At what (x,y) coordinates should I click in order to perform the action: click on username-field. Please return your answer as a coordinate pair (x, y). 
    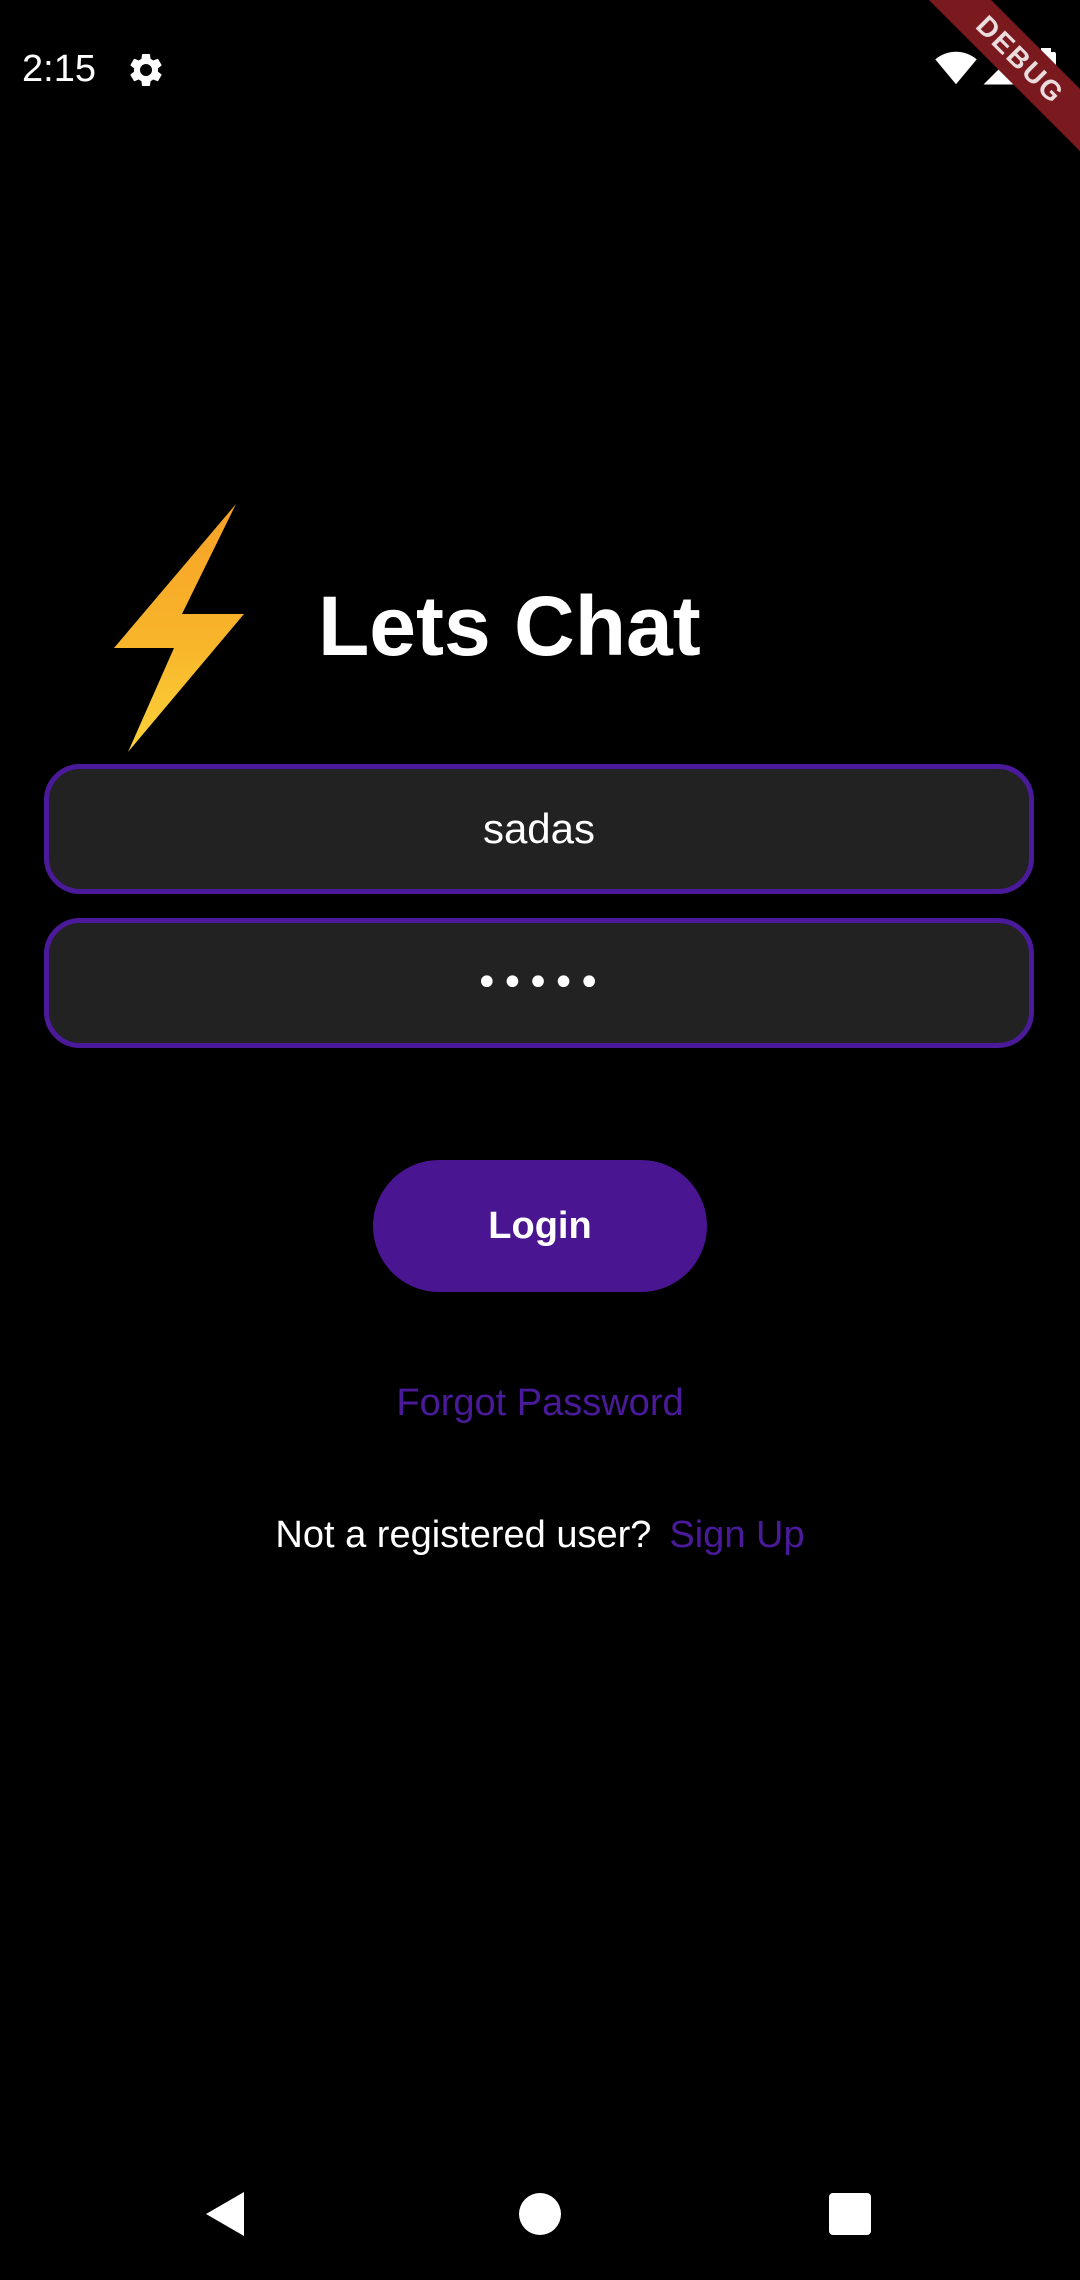
    Looking at the image, I should click on (539, 829).